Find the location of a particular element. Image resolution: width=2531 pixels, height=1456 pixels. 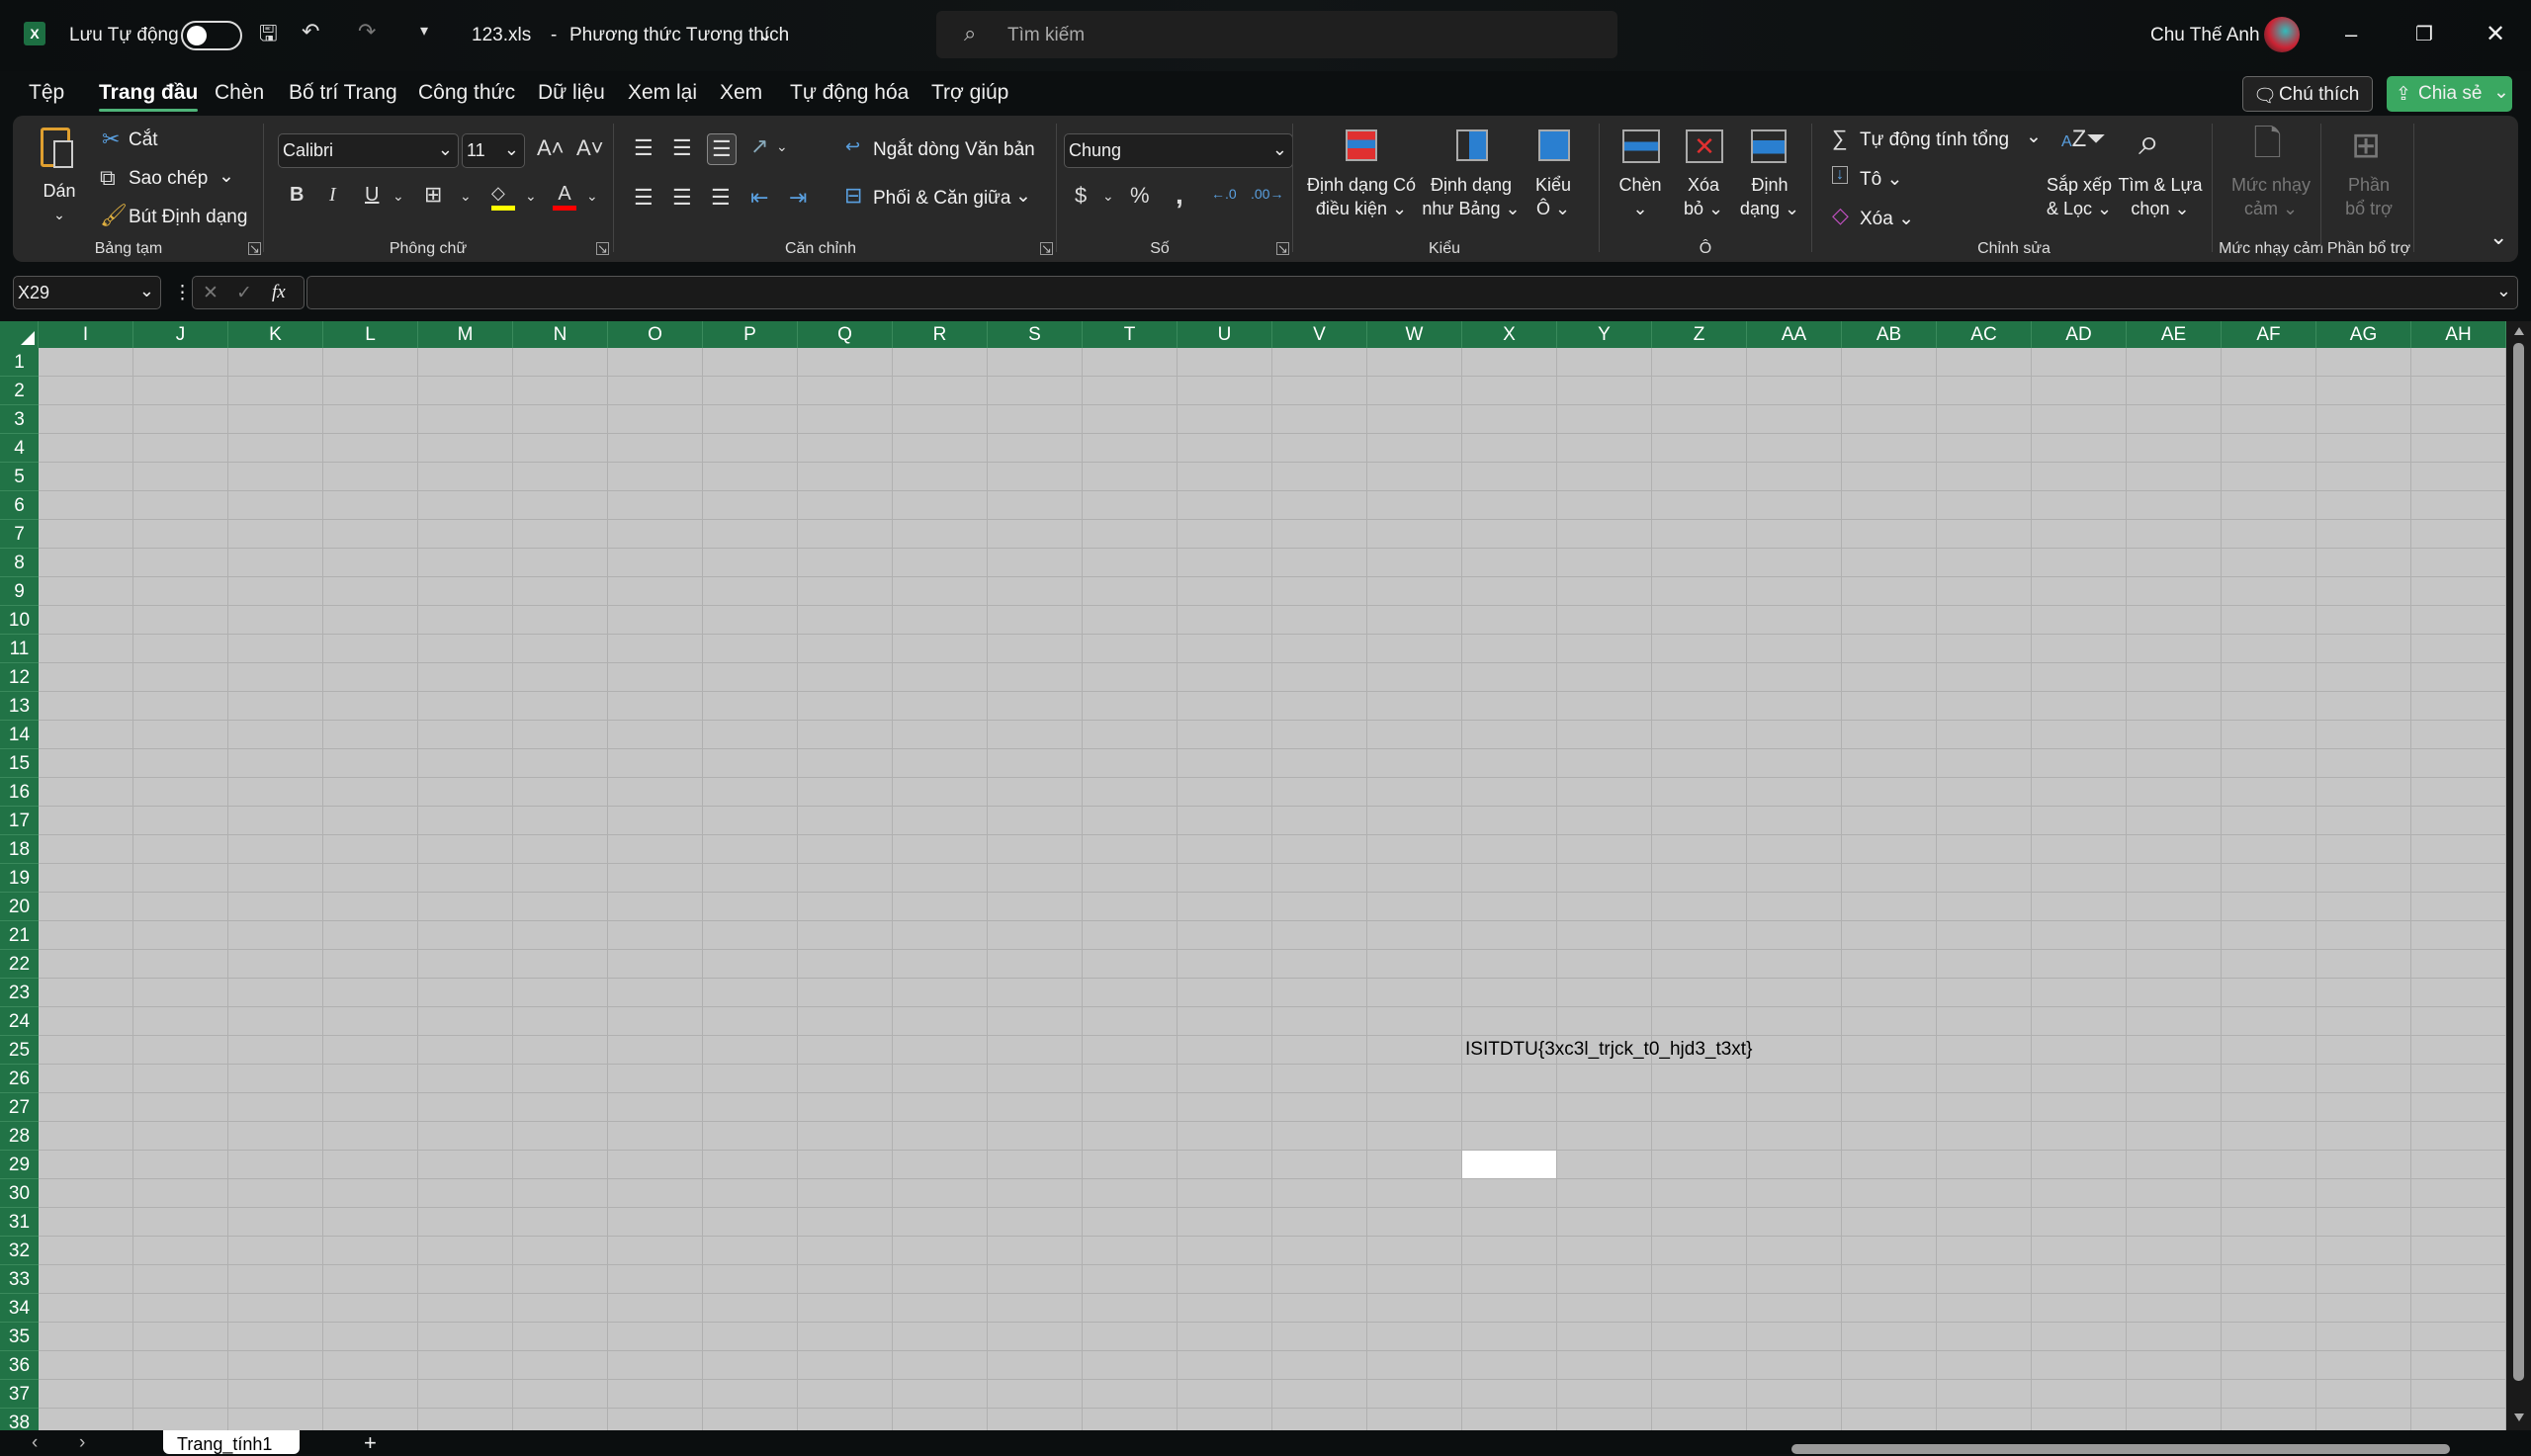

cell-I22 is located at coordinates (86, 964).